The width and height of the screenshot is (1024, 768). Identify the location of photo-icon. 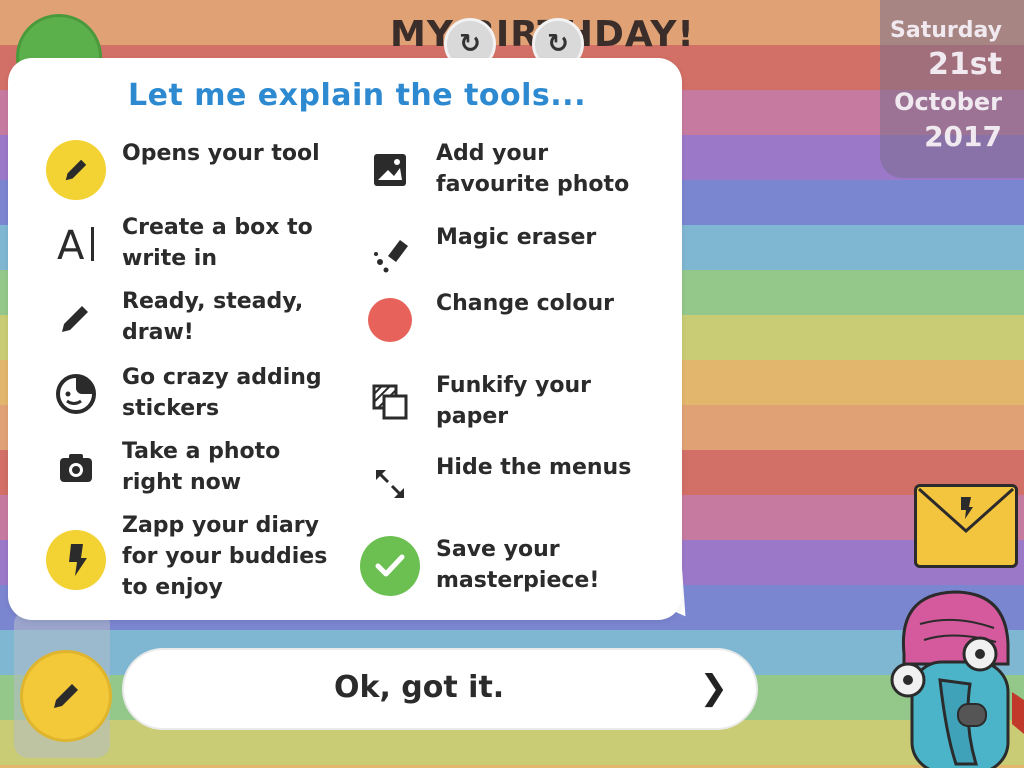
(390, 170).